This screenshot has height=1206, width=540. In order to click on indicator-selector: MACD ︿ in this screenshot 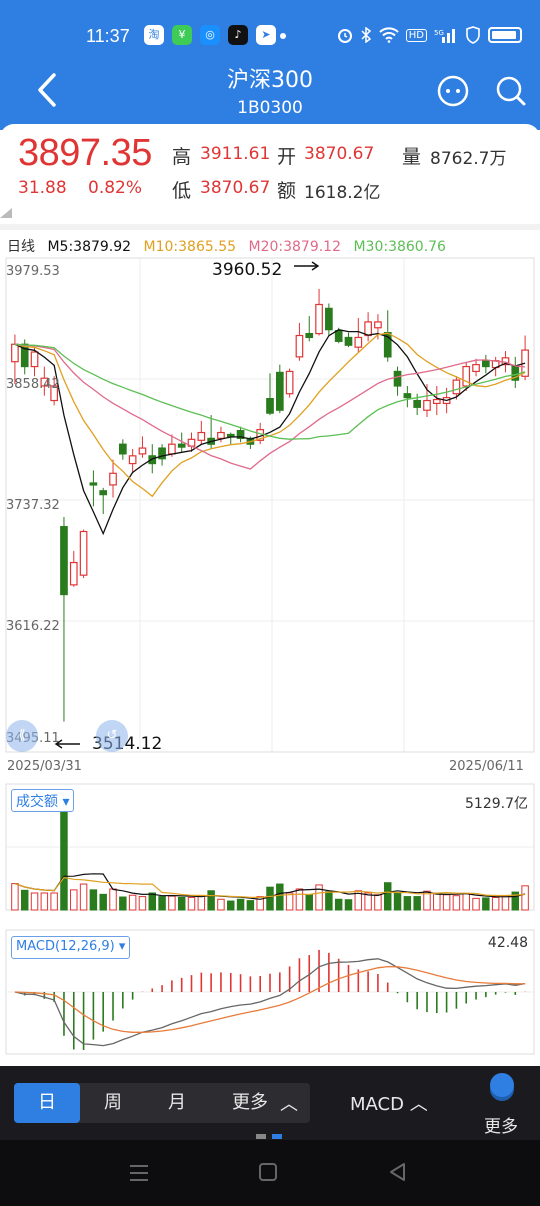, I will do `click(389, 1103)`.